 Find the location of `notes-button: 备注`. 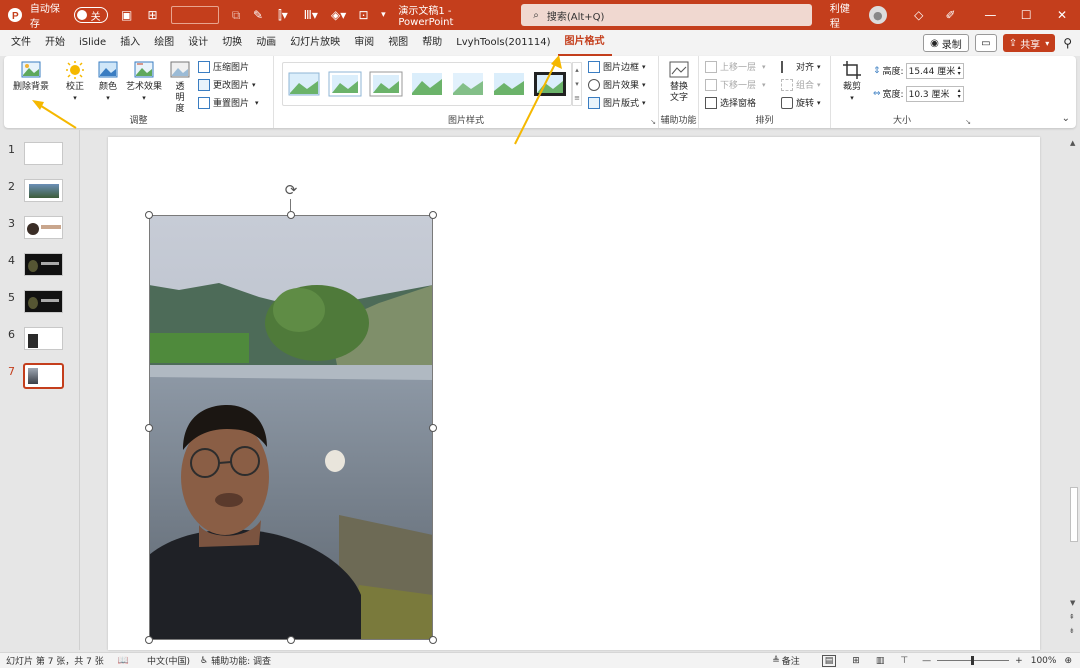

notes-button: 备注 is located at coordinates (791, 660).